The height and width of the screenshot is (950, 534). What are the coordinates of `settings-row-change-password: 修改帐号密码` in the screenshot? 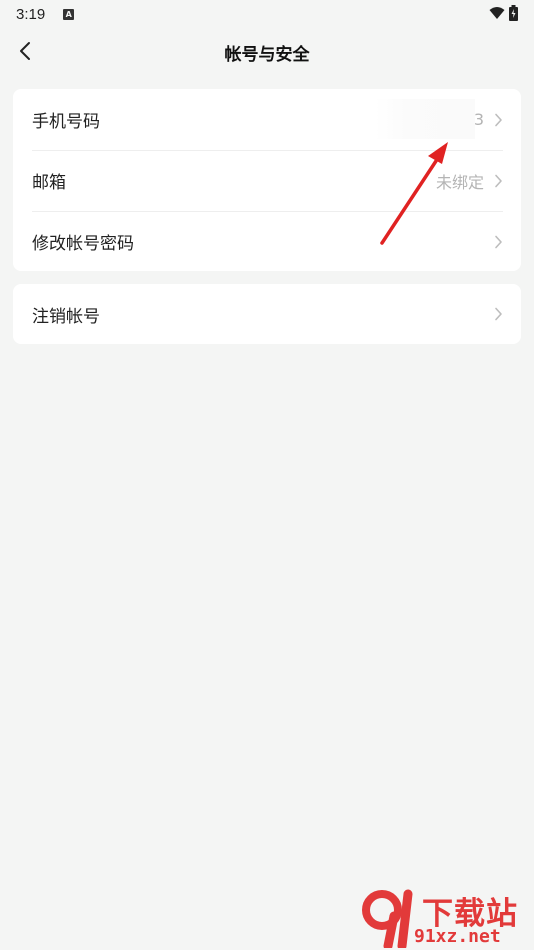 It's located at (267, 241).